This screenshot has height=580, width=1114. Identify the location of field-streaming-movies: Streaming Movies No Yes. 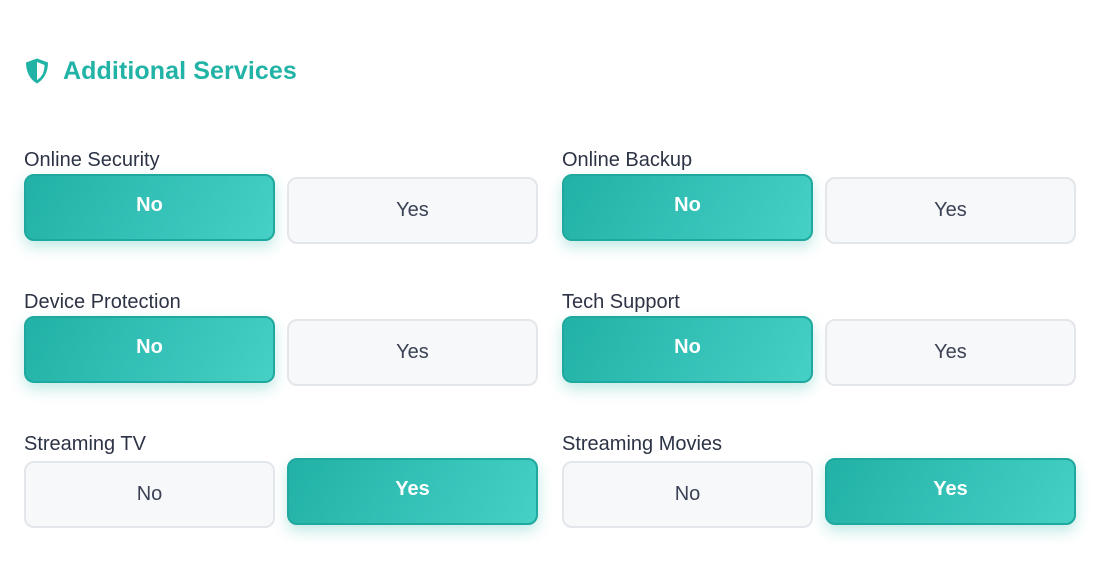
(819, 492).